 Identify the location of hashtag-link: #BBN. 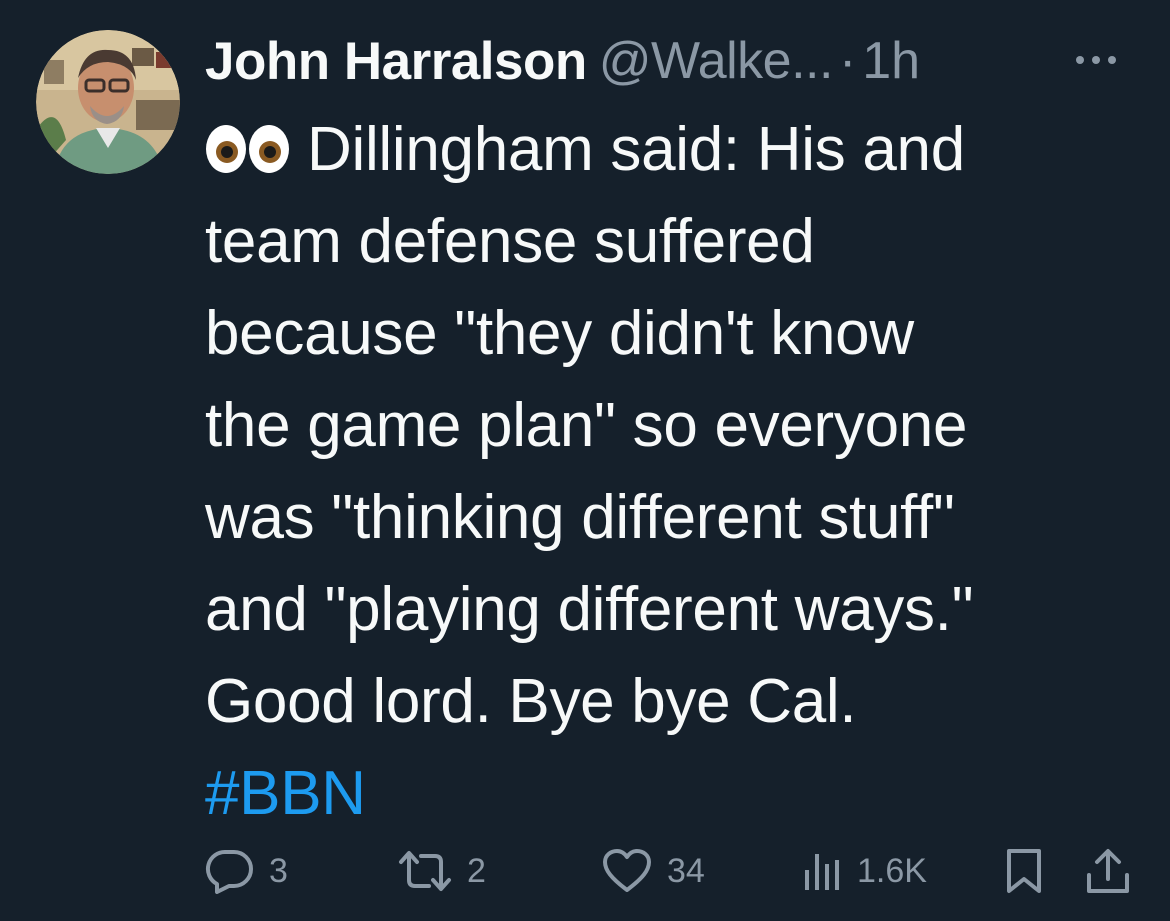
(675, 794).